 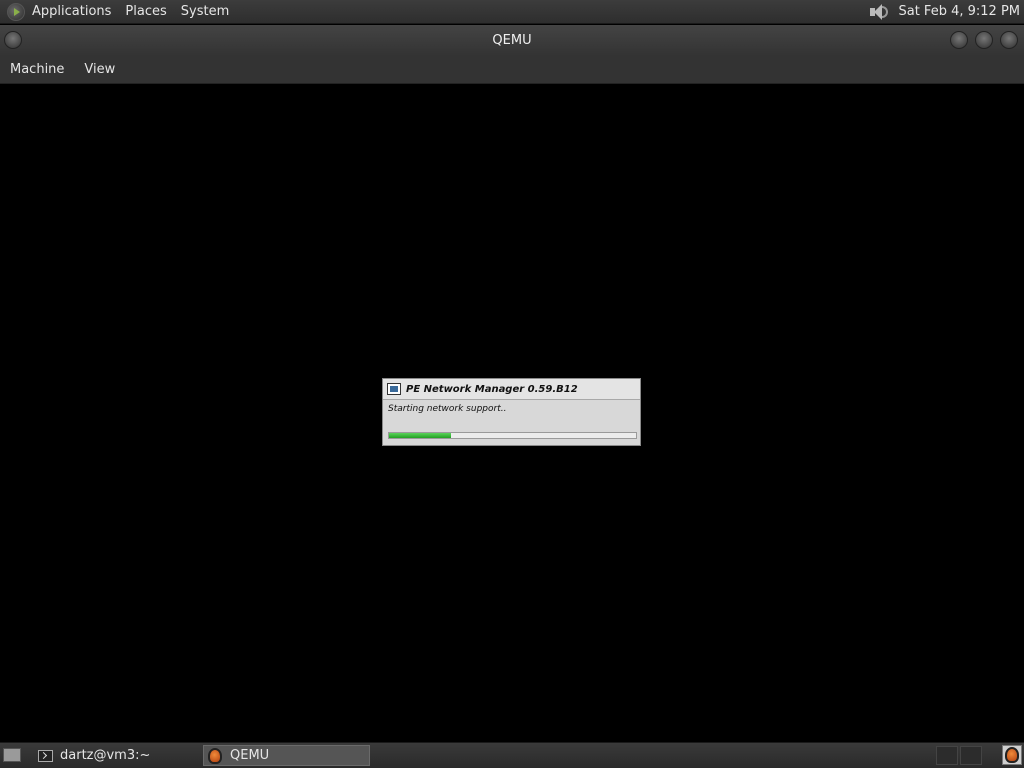 I want to click on window-titlebar: QEMU, so click(x=512, y=40).